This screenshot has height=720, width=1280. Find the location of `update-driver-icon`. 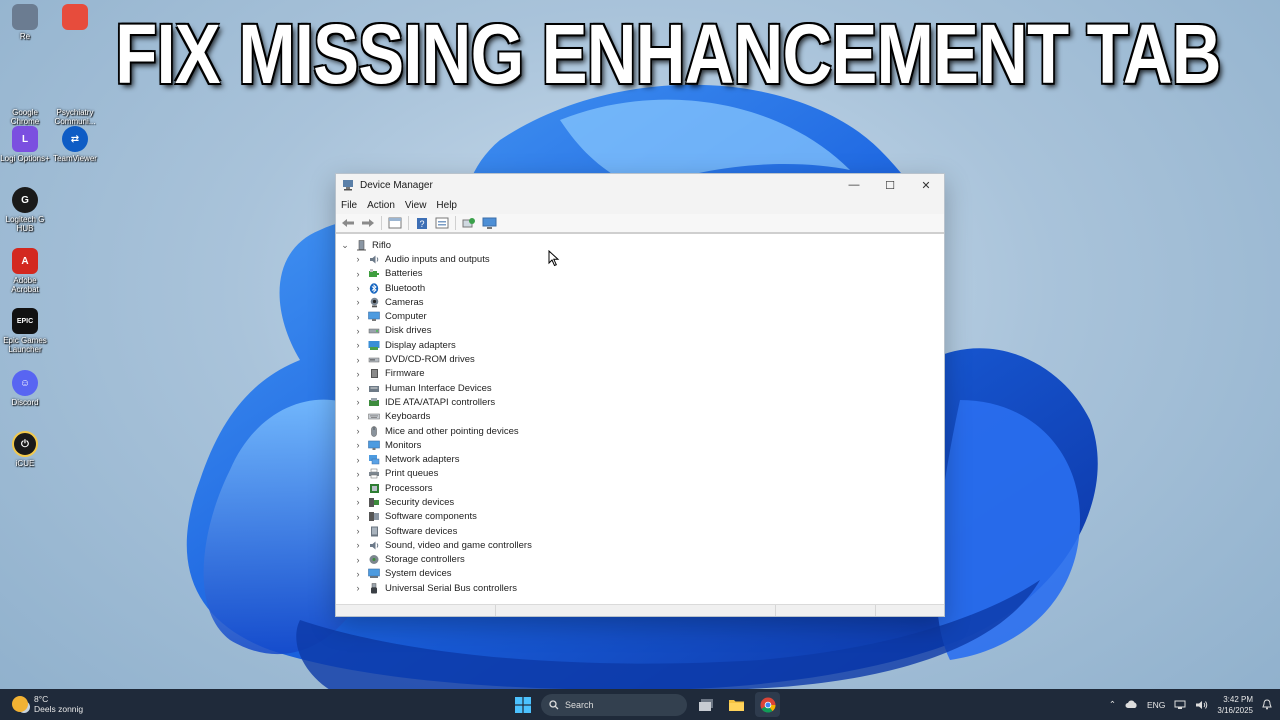

update-driver-icon is located at coordinates (489, 223).